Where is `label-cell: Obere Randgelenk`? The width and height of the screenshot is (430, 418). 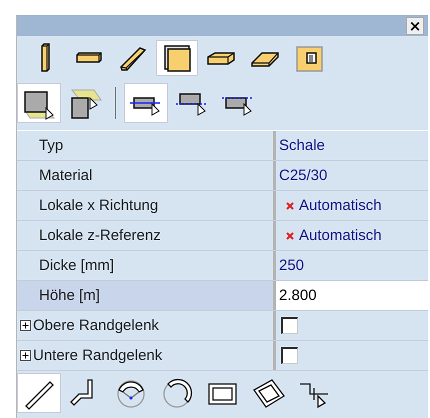
label-cell: Obere Randgelenk is located at coordinates (146, 325).